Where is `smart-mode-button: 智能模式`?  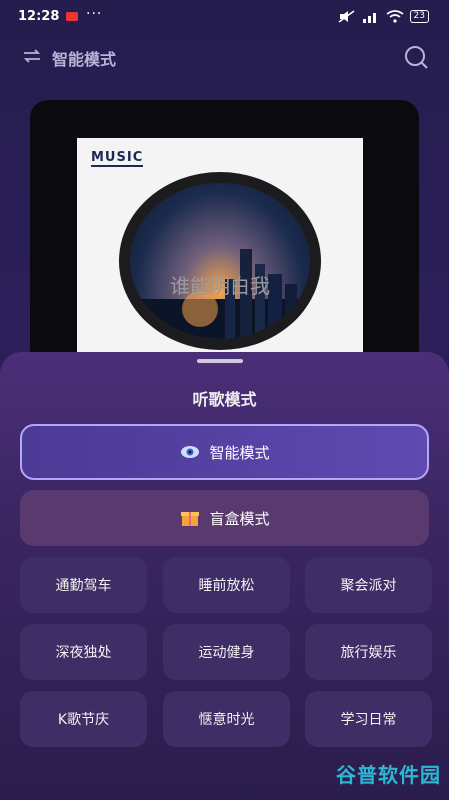 smart-mode-button: 智能模式 is located at coordinates (224, 452).